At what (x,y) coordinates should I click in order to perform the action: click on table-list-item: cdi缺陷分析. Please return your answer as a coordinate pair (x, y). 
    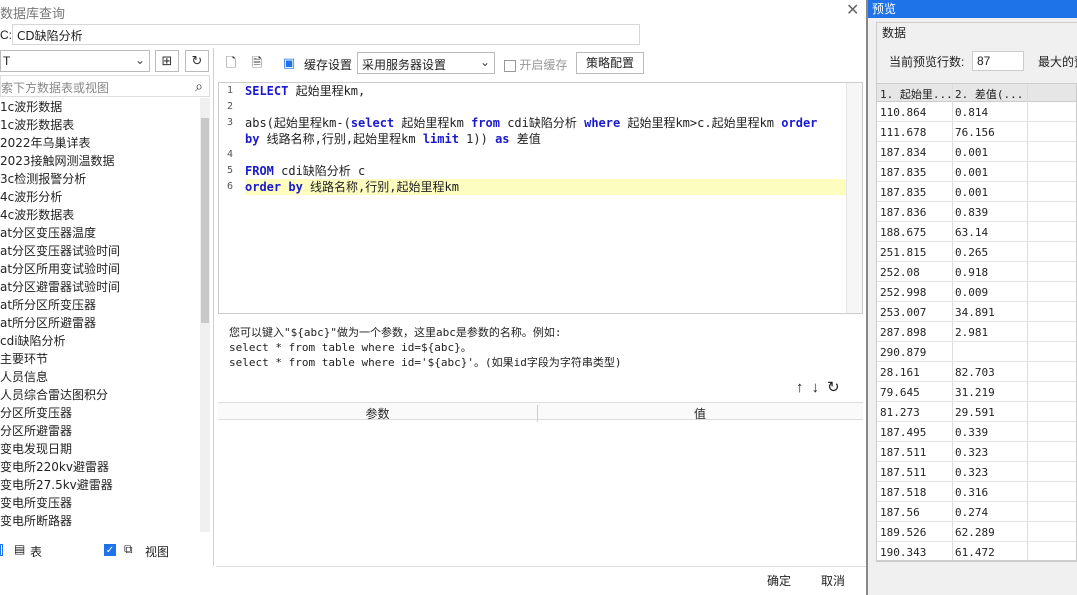
    Looking at the image, I should click on (100, 341).